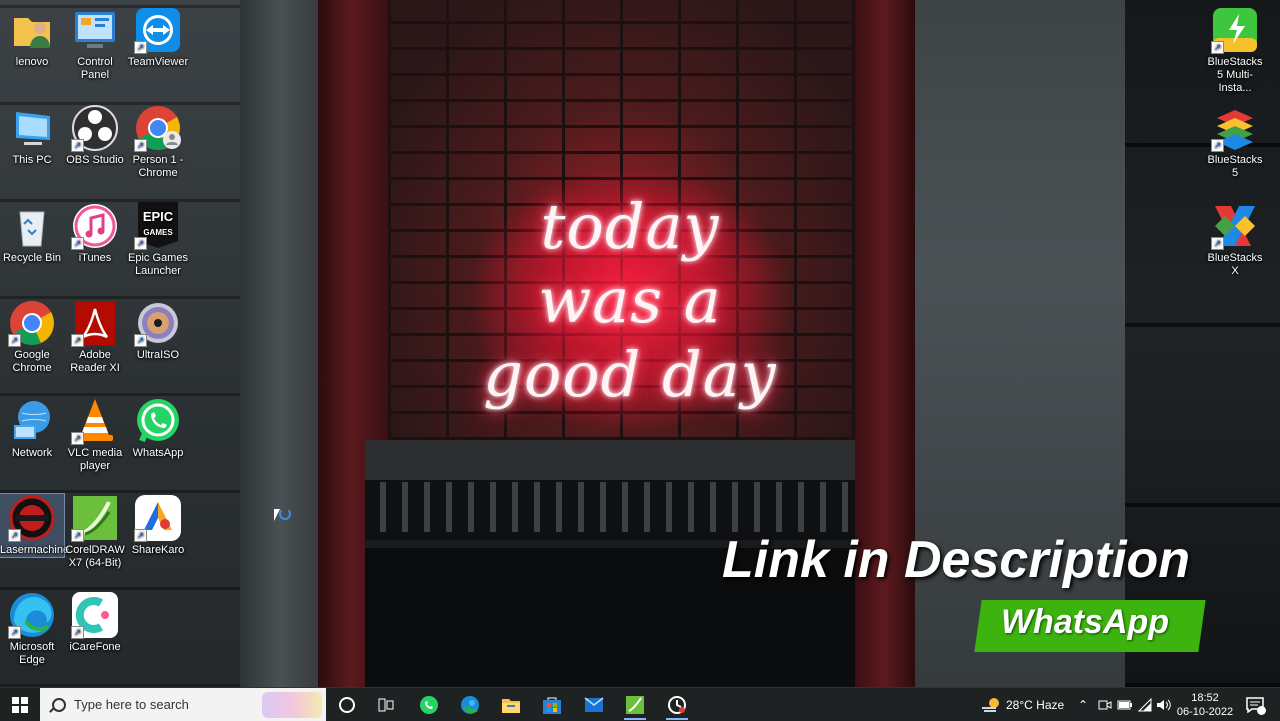  What do you see at coordinates (32, 160) in the screenshot?
I see `desktop-icon-label: This PC` at bounding box center [32, 160].